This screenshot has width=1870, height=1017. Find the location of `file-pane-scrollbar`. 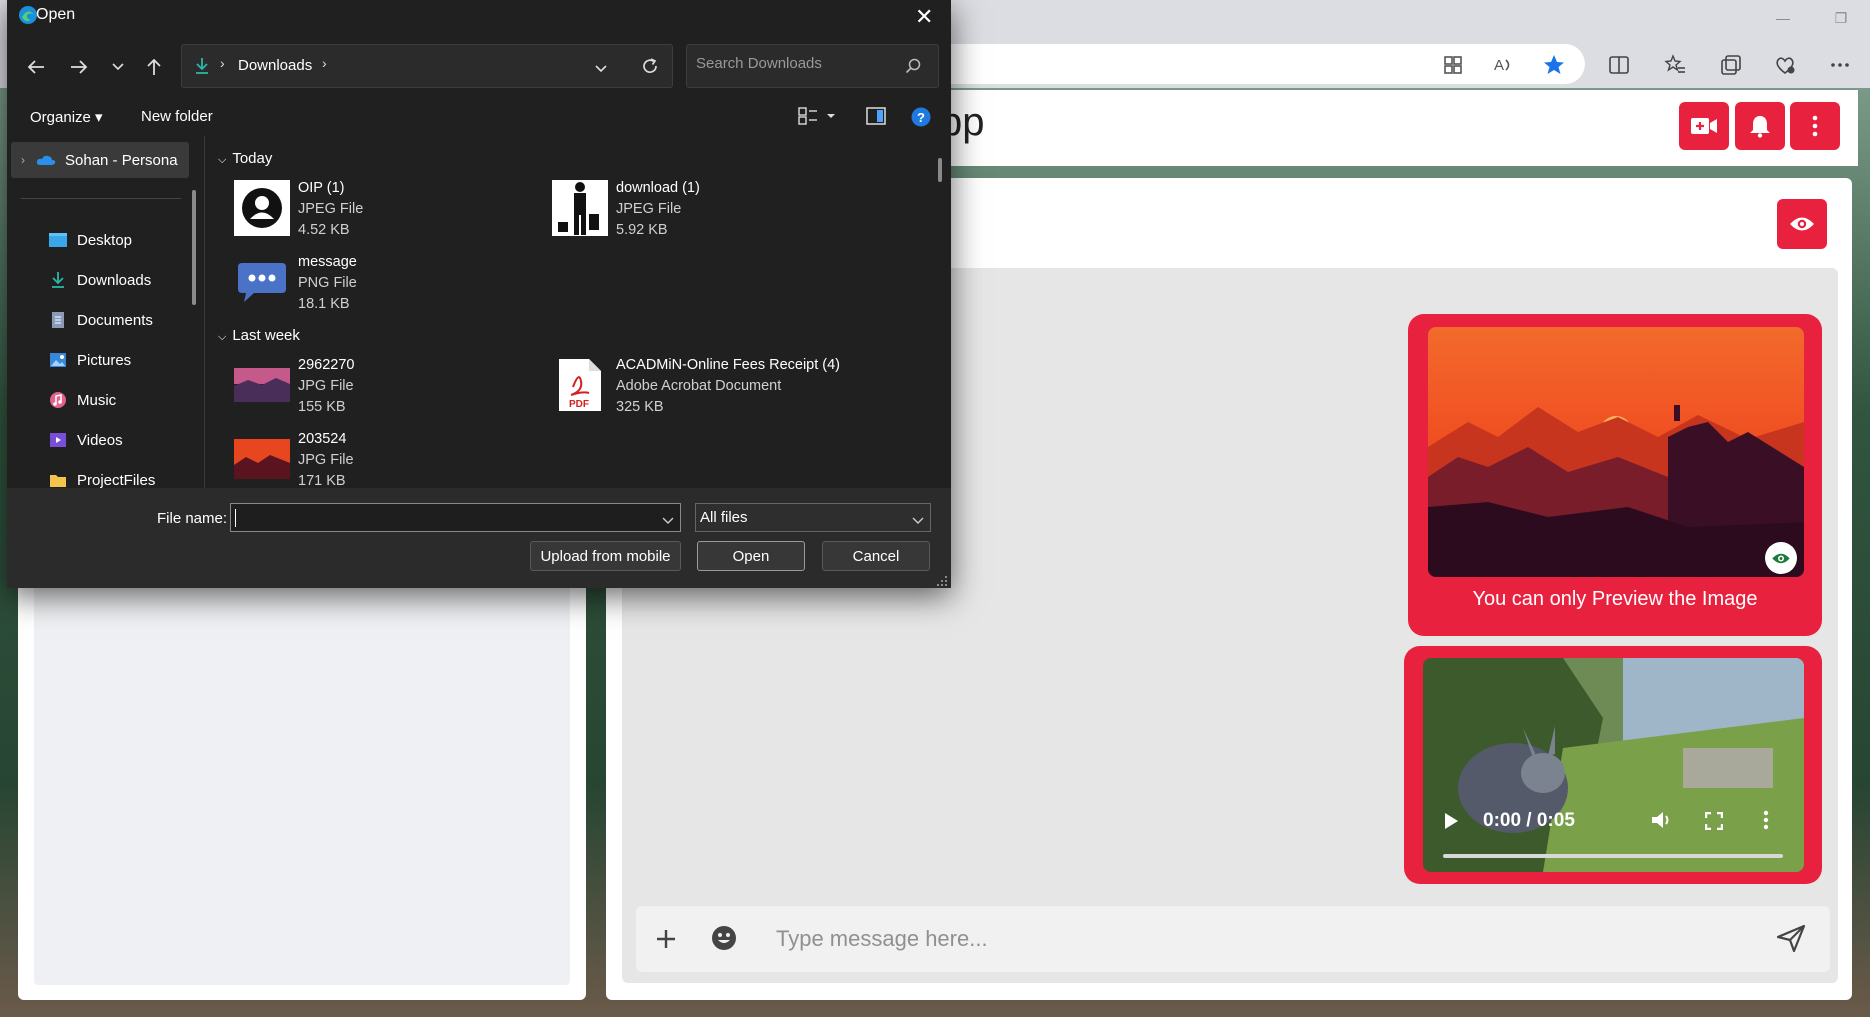

file-pane-scrollbar is located at coordinates (940, 170).